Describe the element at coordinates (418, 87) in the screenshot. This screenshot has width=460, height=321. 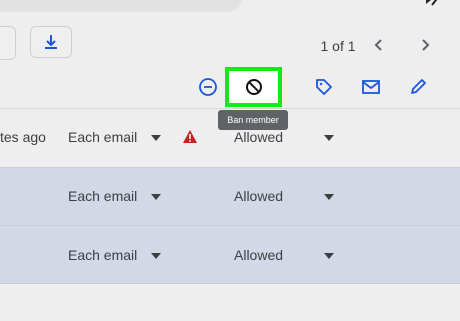
I see `pencil-icon` at that location.